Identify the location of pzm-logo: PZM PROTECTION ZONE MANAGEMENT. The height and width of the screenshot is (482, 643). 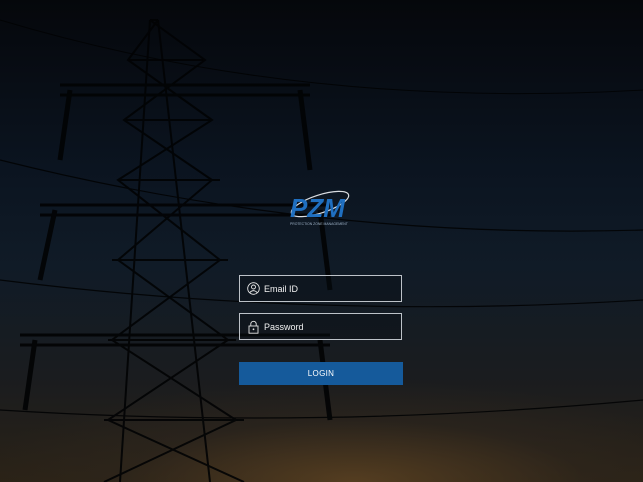
(322, 207).